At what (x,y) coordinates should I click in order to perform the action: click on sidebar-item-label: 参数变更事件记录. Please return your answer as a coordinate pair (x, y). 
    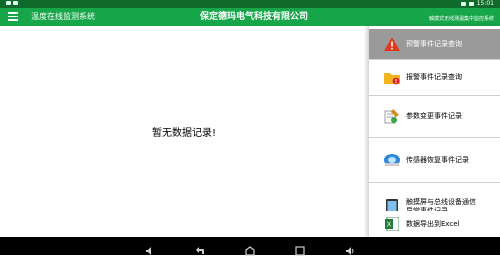
    Looking at the image, I should click on (434, 116).